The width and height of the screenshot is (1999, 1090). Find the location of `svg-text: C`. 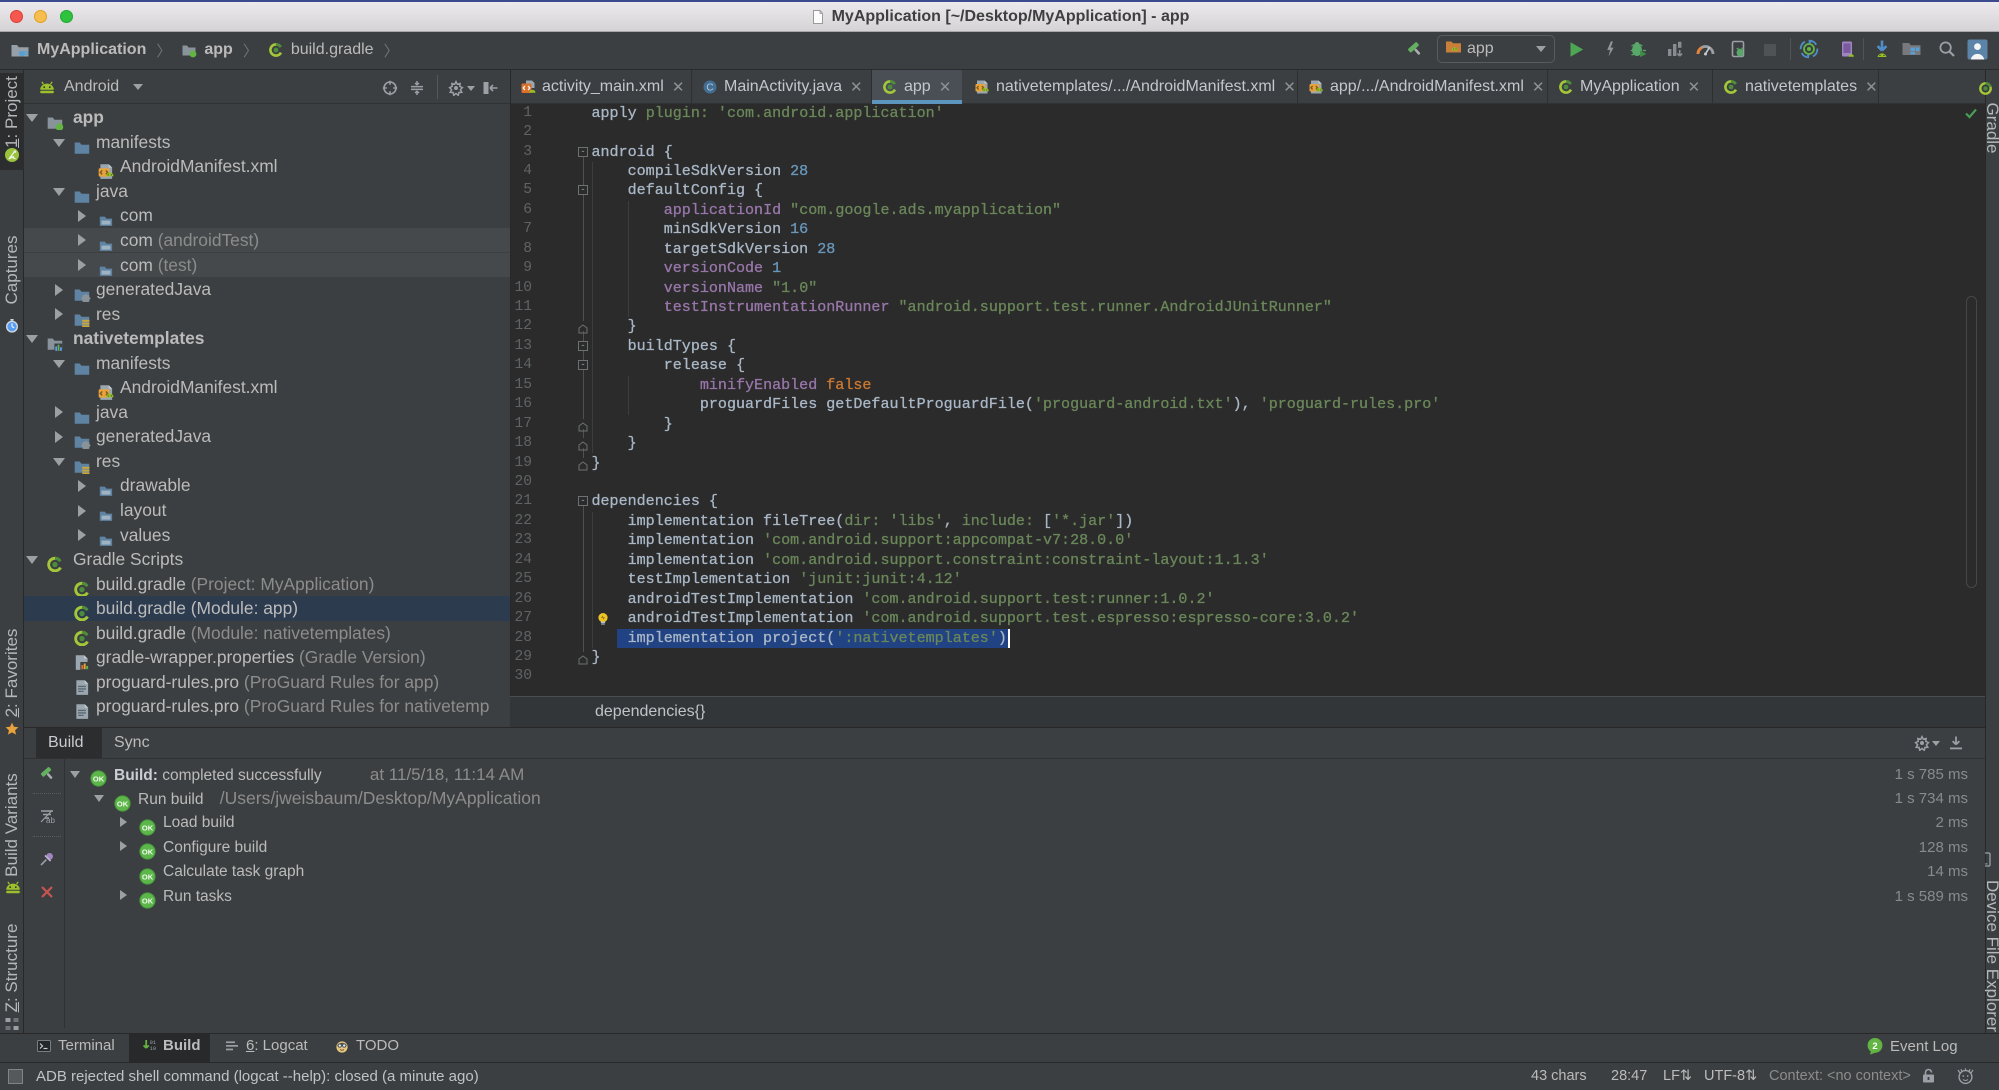

svg-text: C is located at coordinates (709, 87).